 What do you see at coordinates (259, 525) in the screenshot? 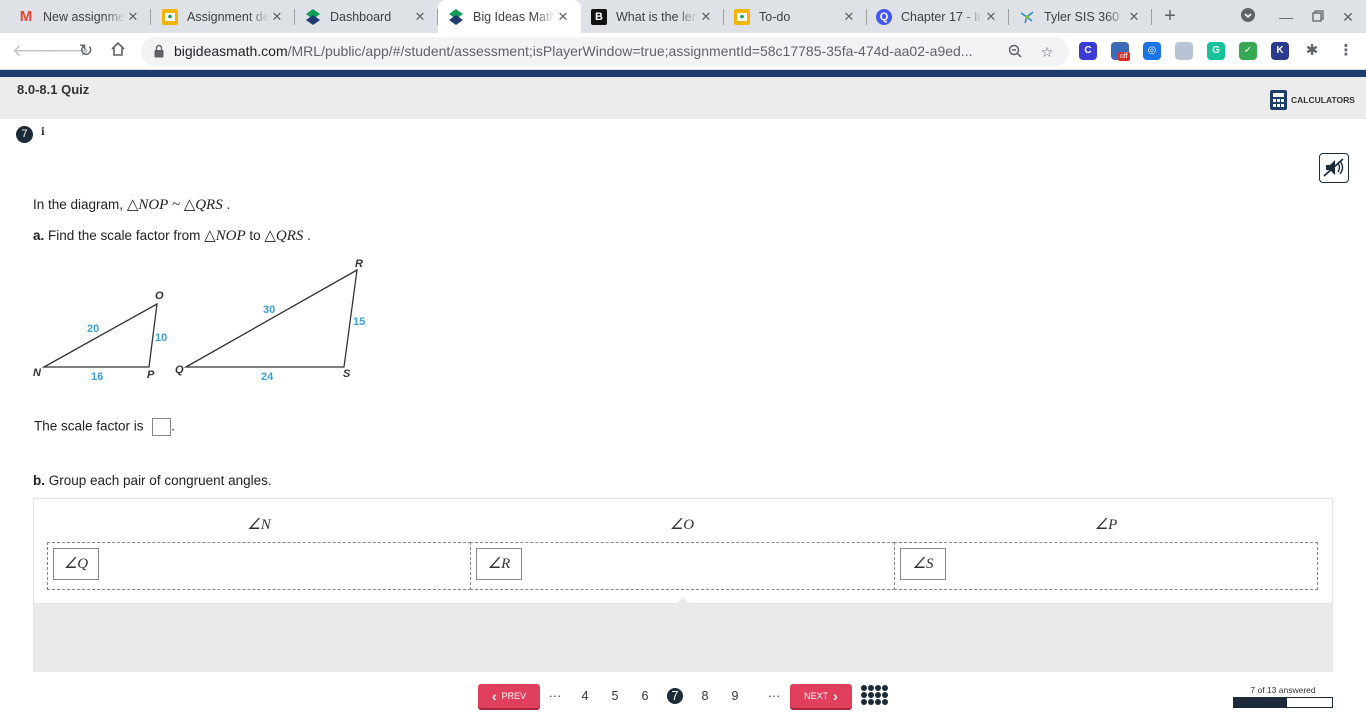
I see `column-header-n: ∠N` at bounding box center [259, 525].